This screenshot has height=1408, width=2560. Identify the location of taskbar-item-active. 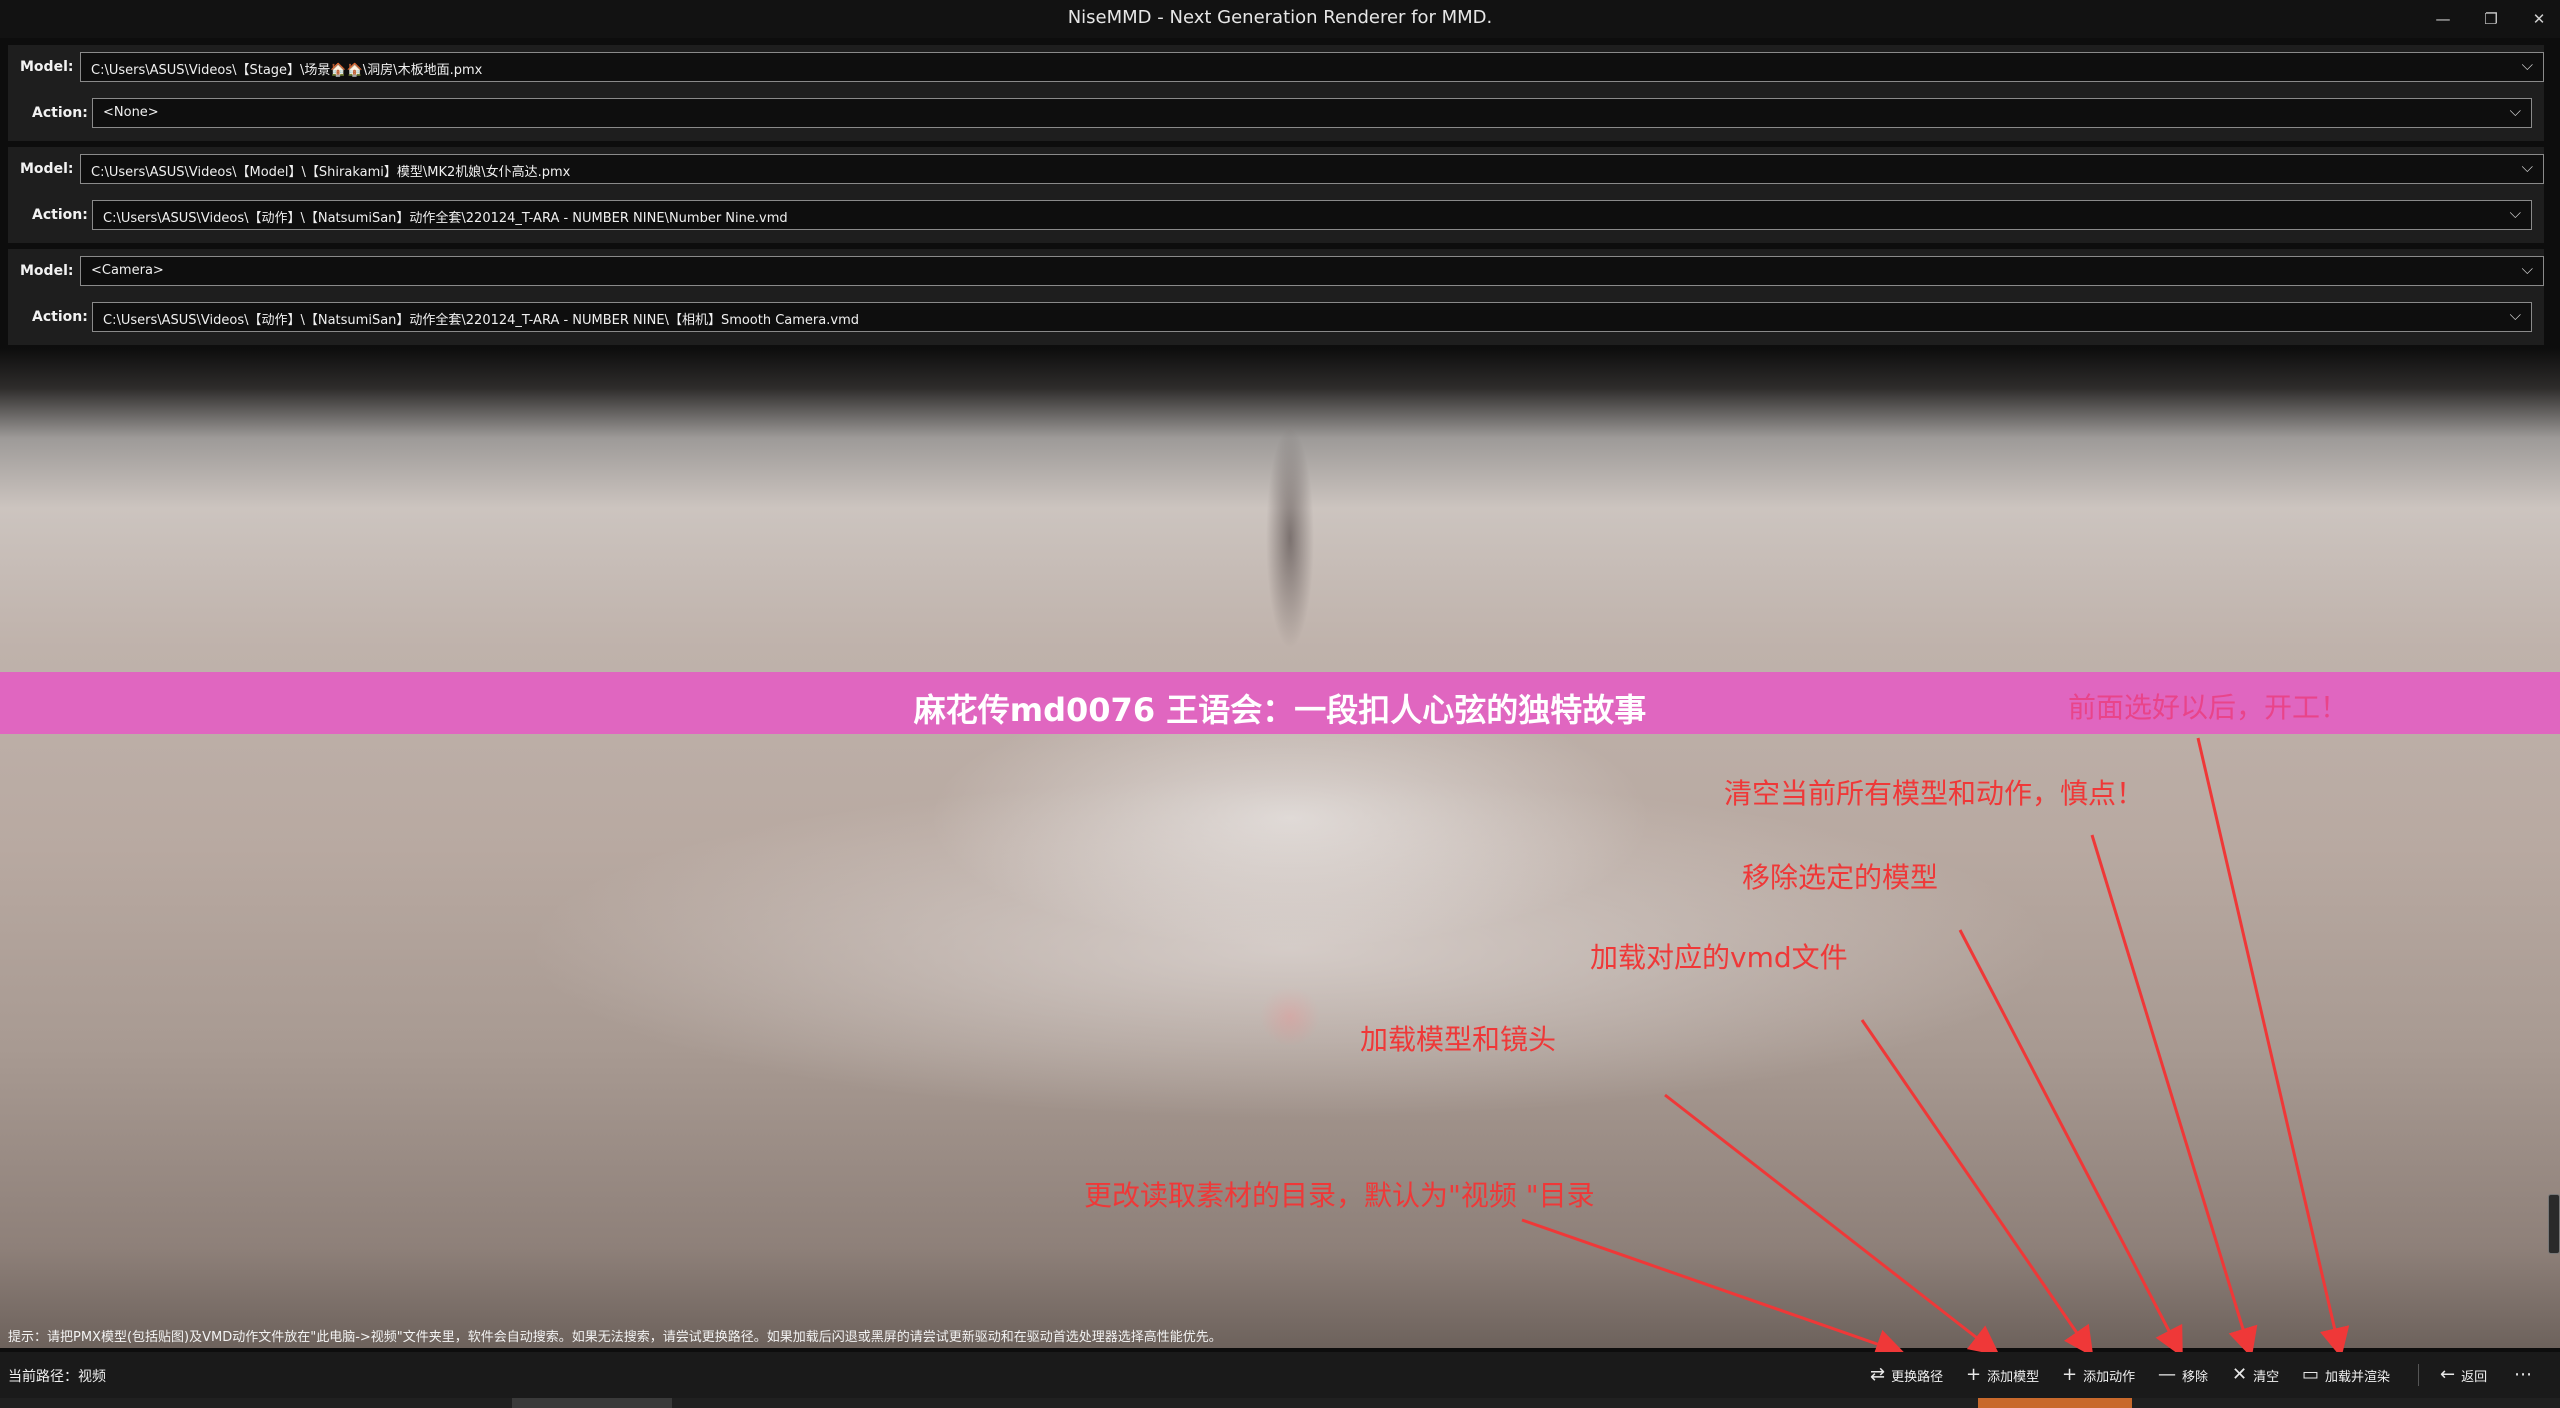
(2055, 1403).